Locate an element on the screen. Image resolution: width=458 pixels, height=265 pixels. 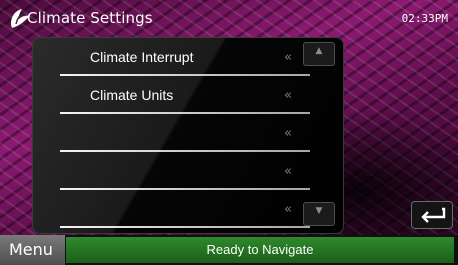
triangle-down-icon: ▼ is located at coordinates (319, 211).